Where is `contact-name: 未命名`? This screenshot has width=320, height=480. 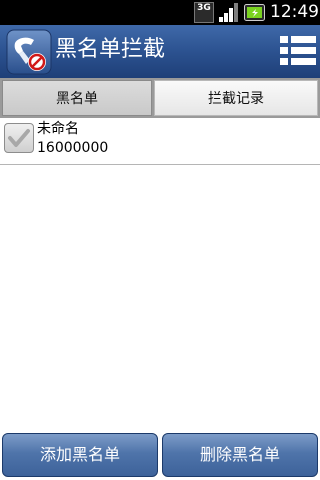 contact-name: 未命名 is located at coordinates (58, 129).